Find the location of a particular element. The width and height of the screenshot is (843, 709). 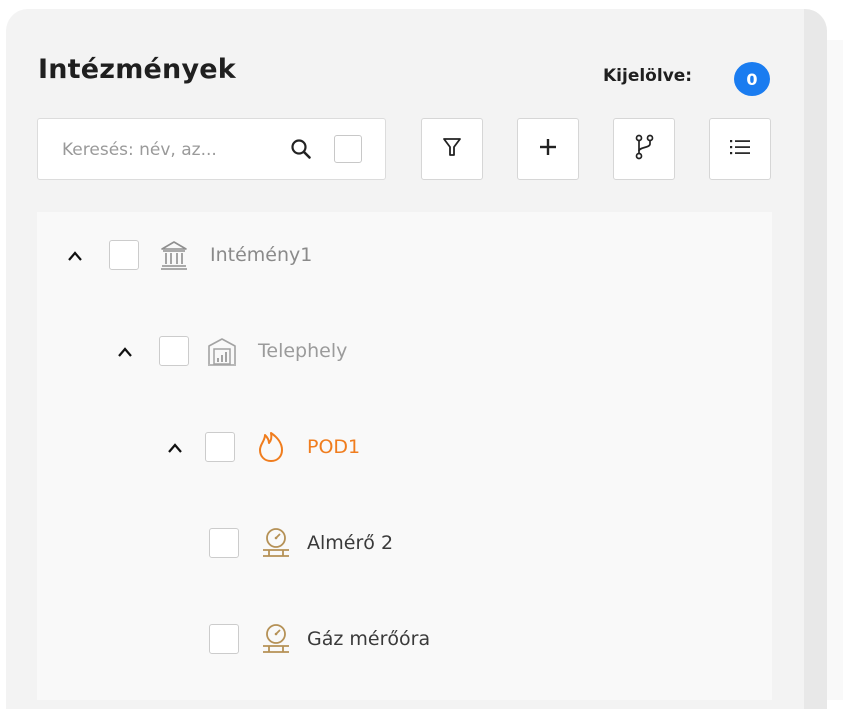

plus-icon is located at coordinates (548, 149).